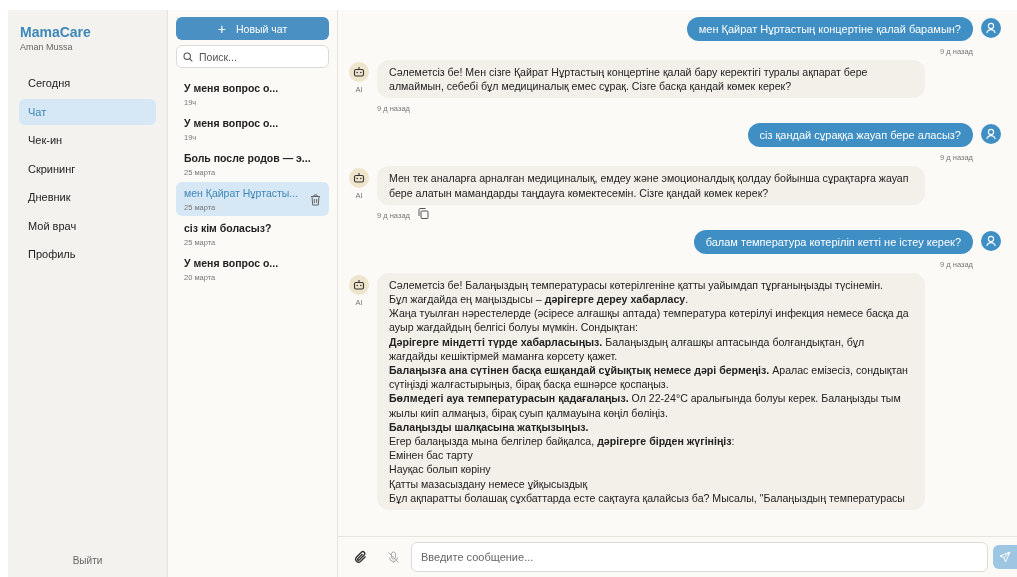  What do you see at coordinates (87, 83) in the screenshot?
I see `nav-item: Сегодня` at bounding box center [87, 83].